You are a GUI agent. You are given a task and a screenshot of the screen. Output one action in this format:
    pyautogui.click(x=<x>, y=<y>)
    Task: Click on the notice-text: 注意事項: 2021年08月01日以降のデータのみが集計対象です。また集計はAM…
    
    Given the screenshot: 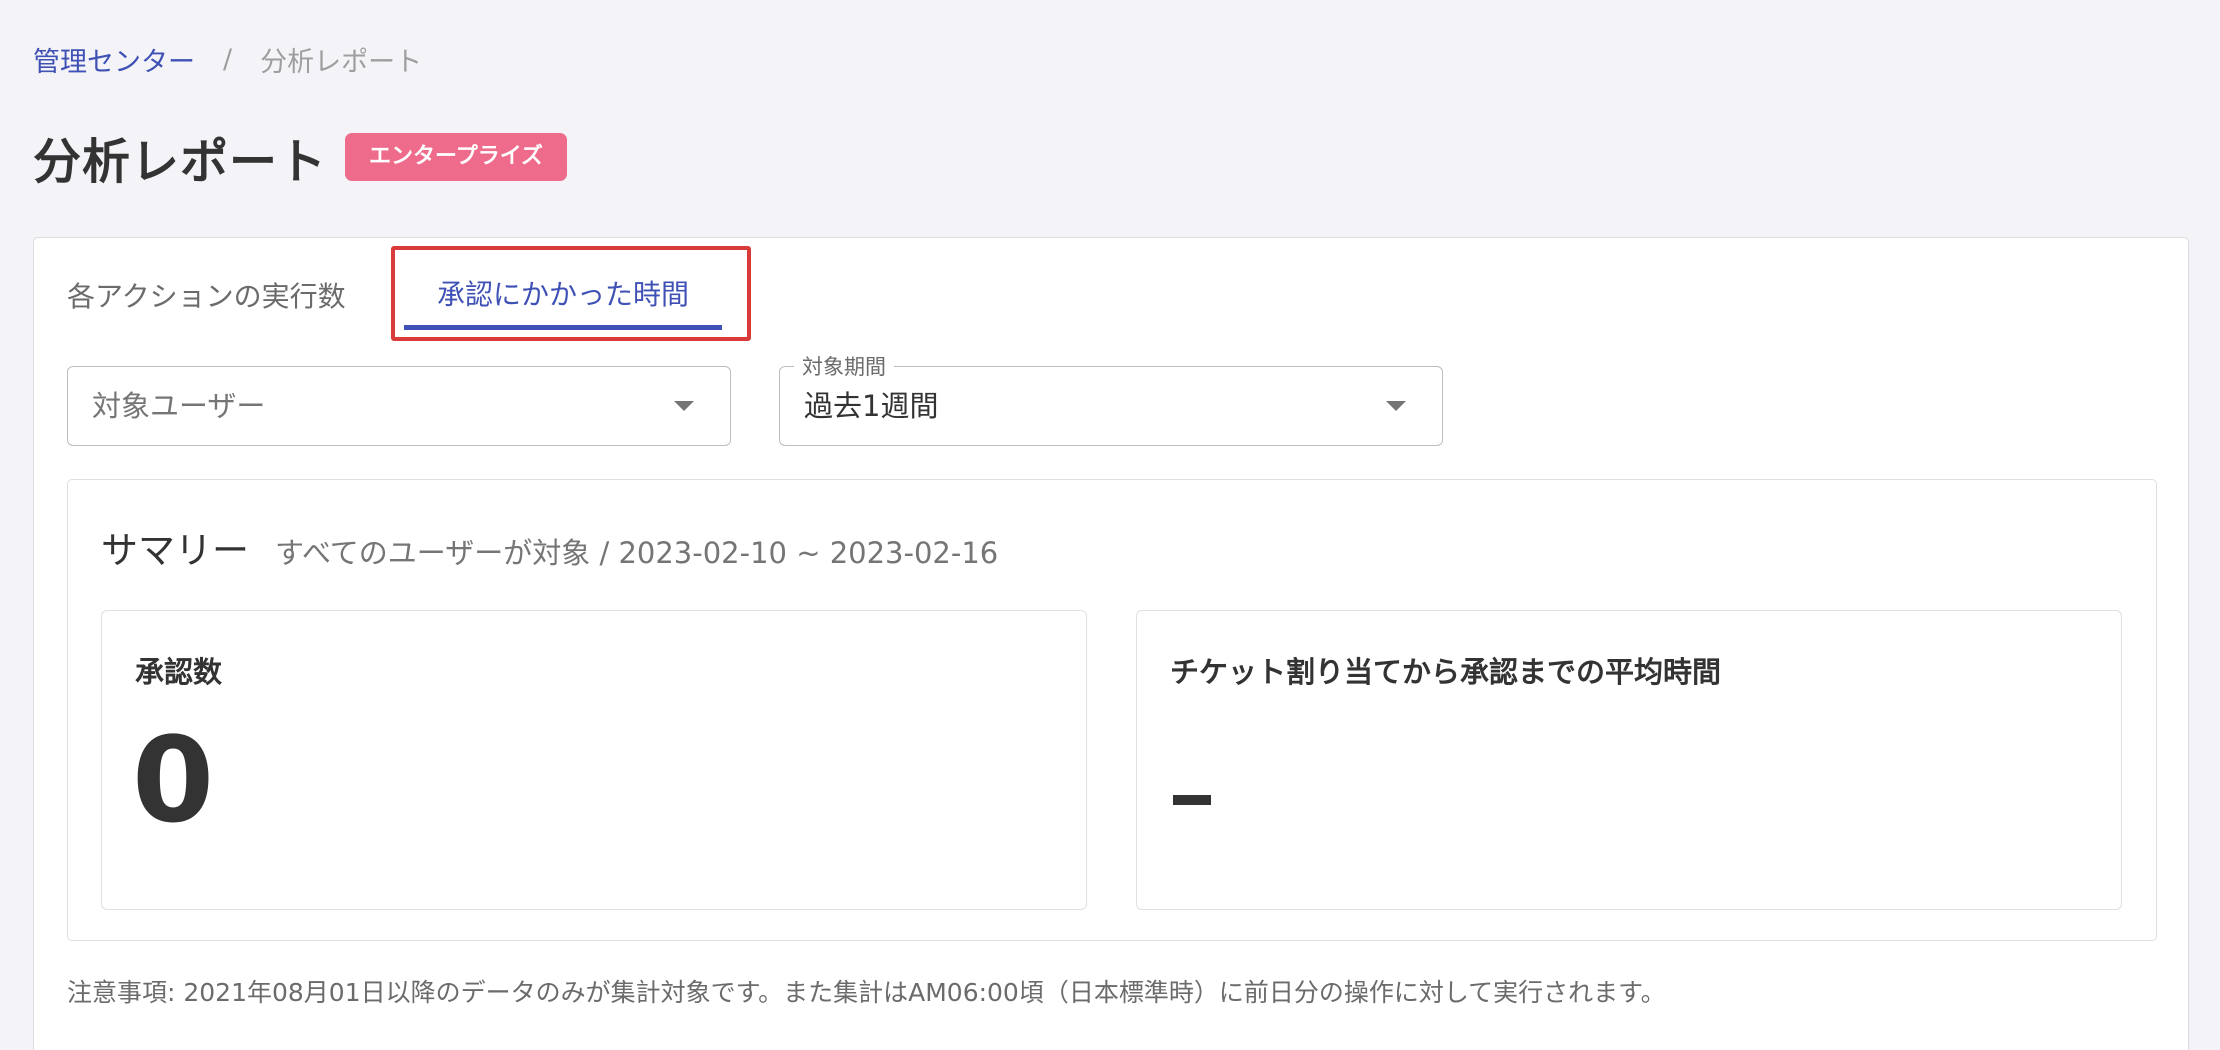 What is the action you would take?
    pyautogui.click(x=866, y=992)
    